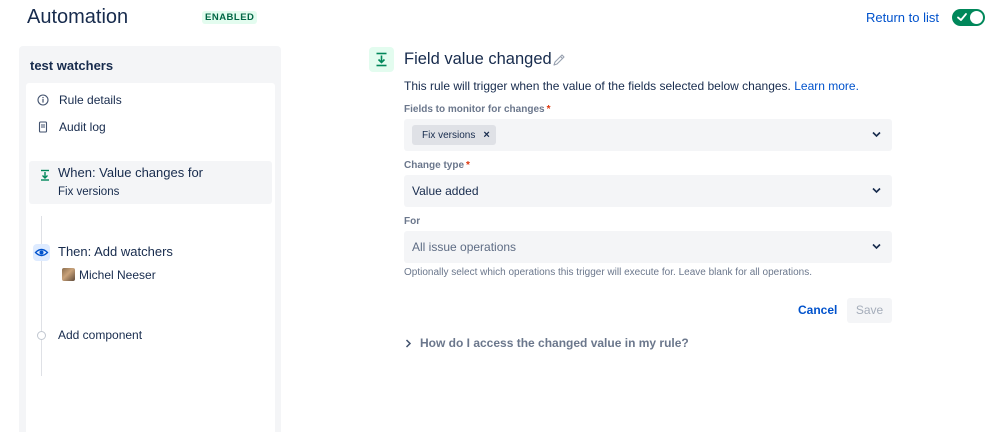  Describe the element at coordinates (230, 17) in the screenshot. I see `status-badge: ENABLED` at that location.